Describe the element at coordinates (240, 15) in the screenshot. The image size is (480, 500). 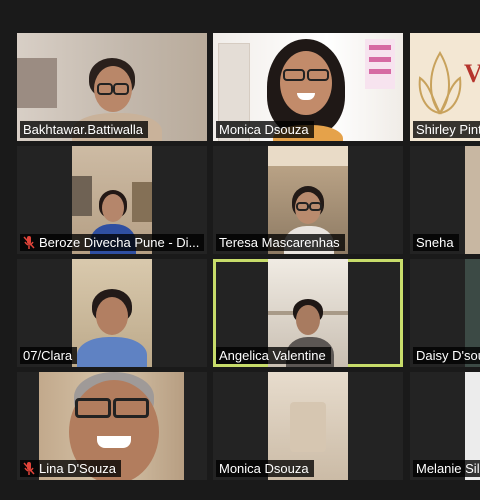
I see `top-toolbar` at that location.